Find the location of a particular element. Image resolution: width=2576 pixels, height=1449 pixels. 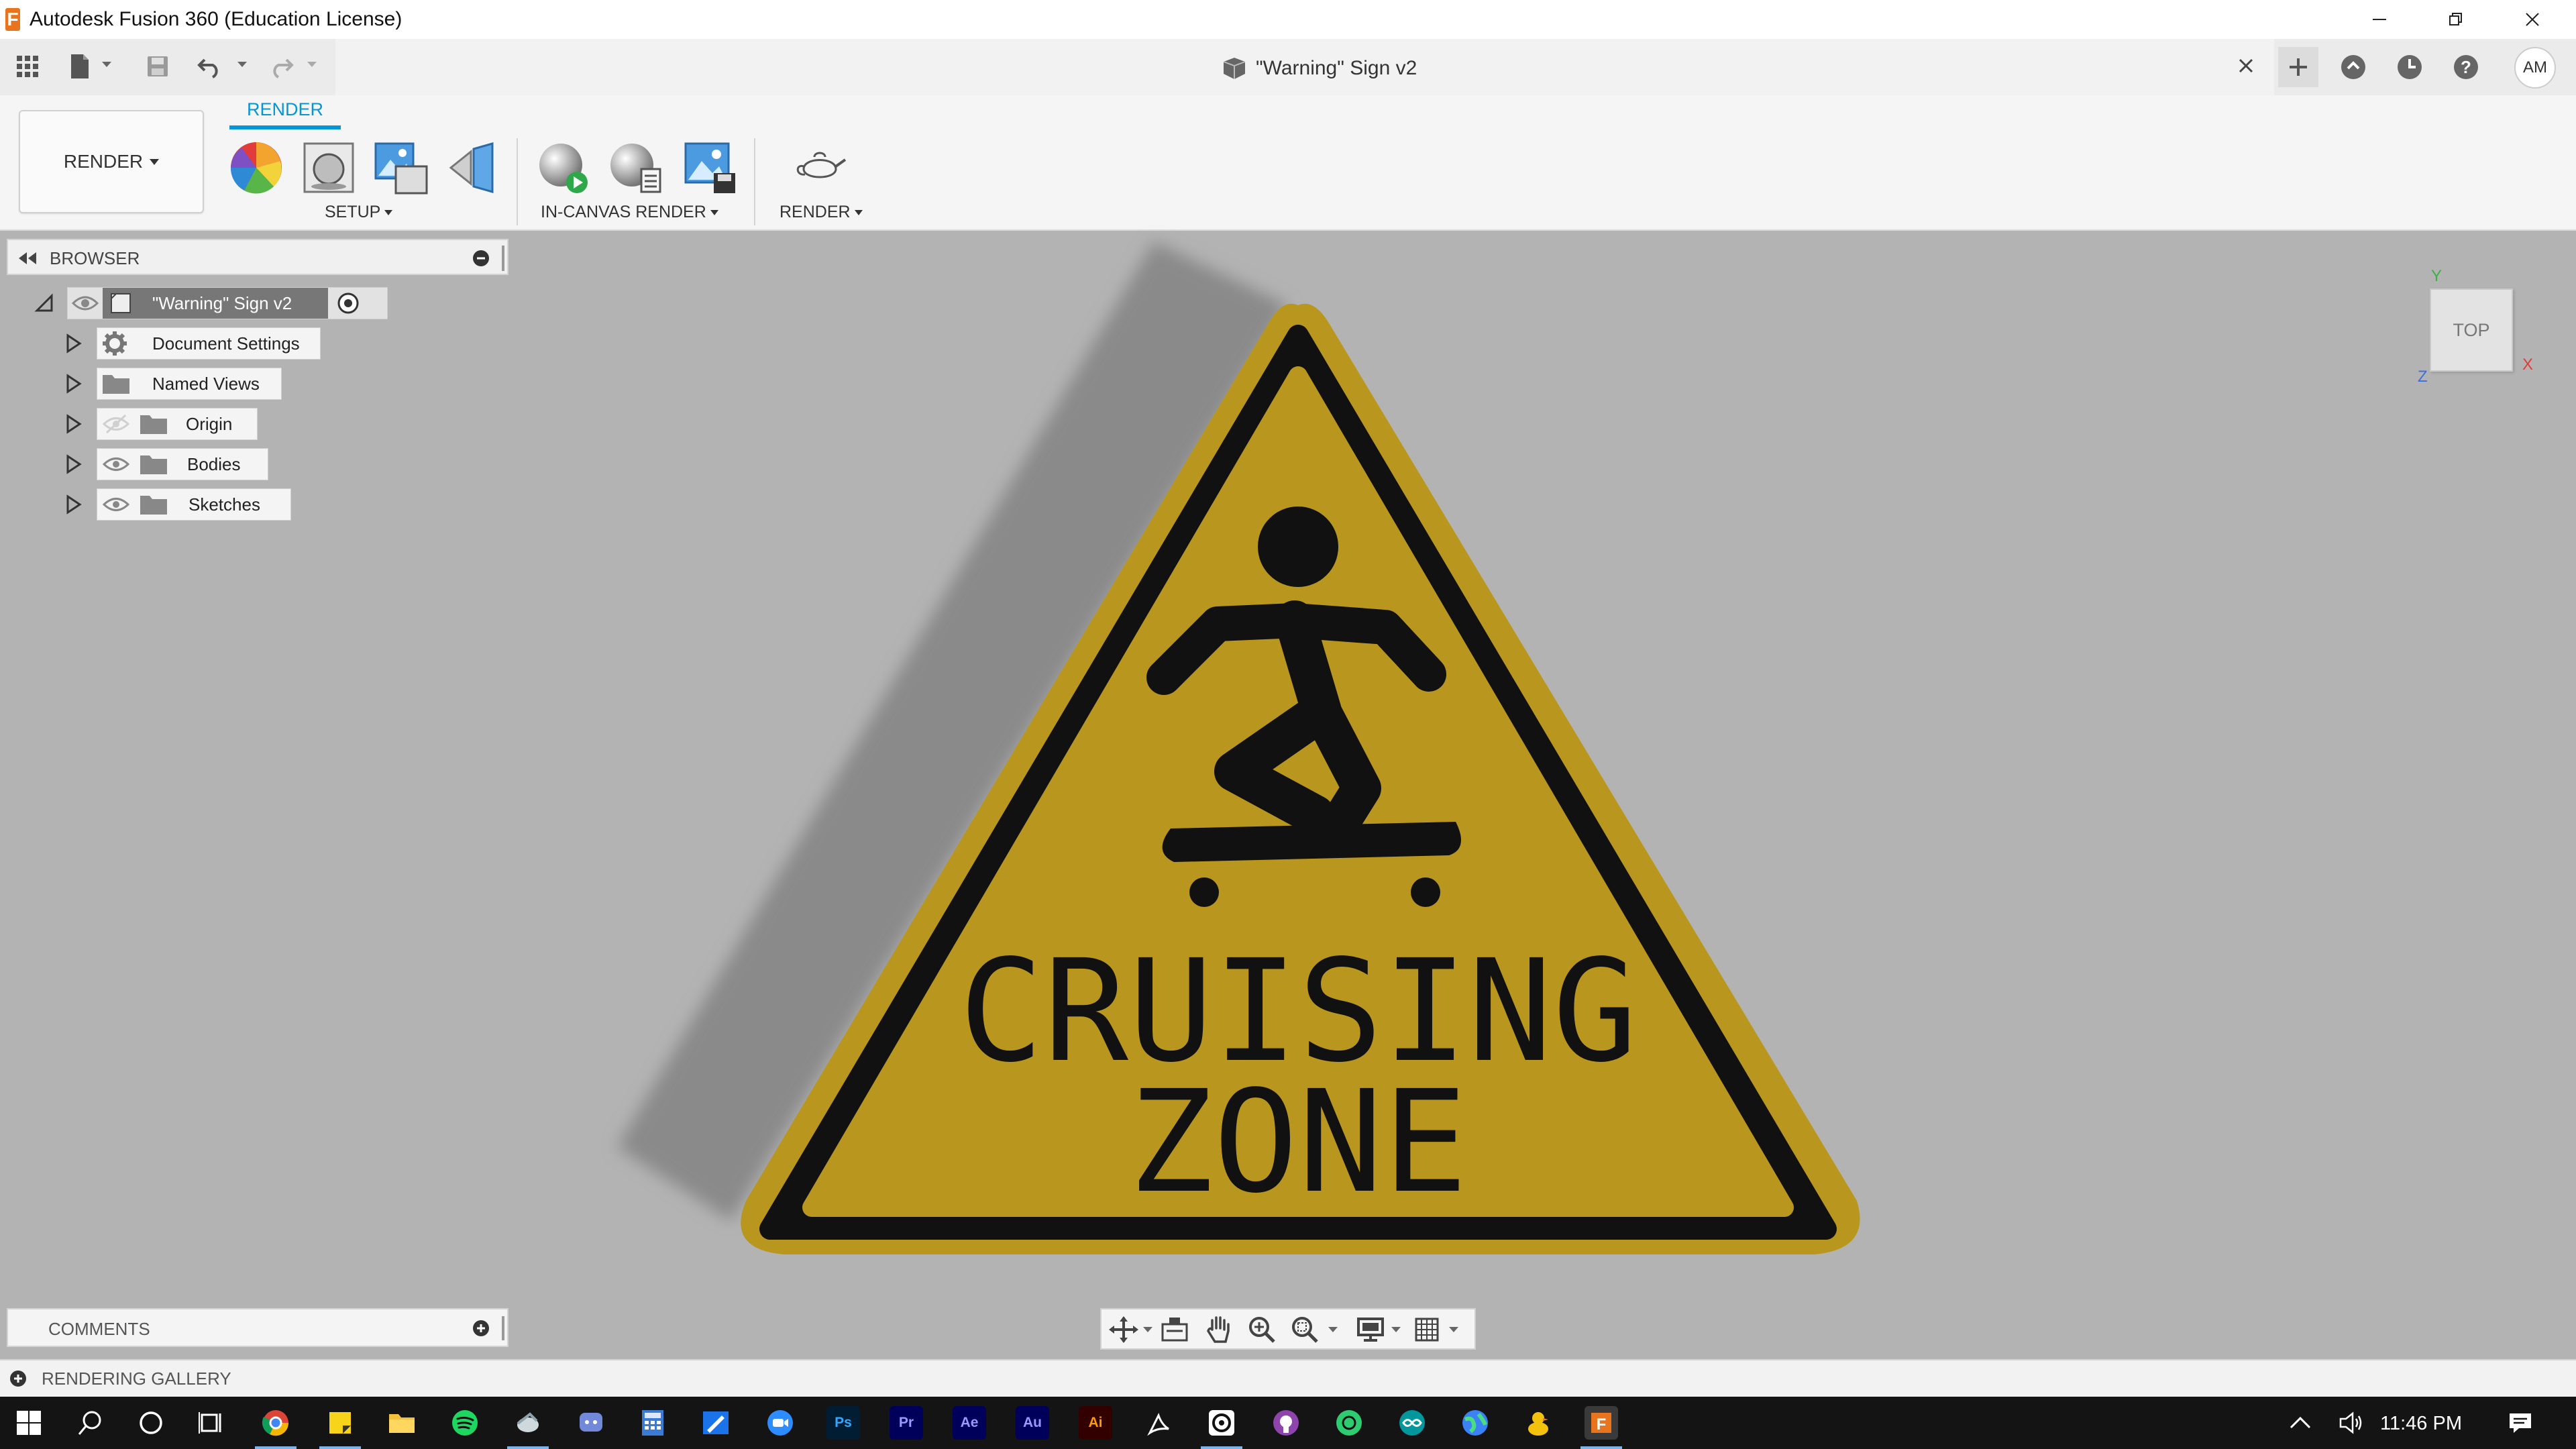

browser-title: BROWSER is located at coordinates (95, 258).